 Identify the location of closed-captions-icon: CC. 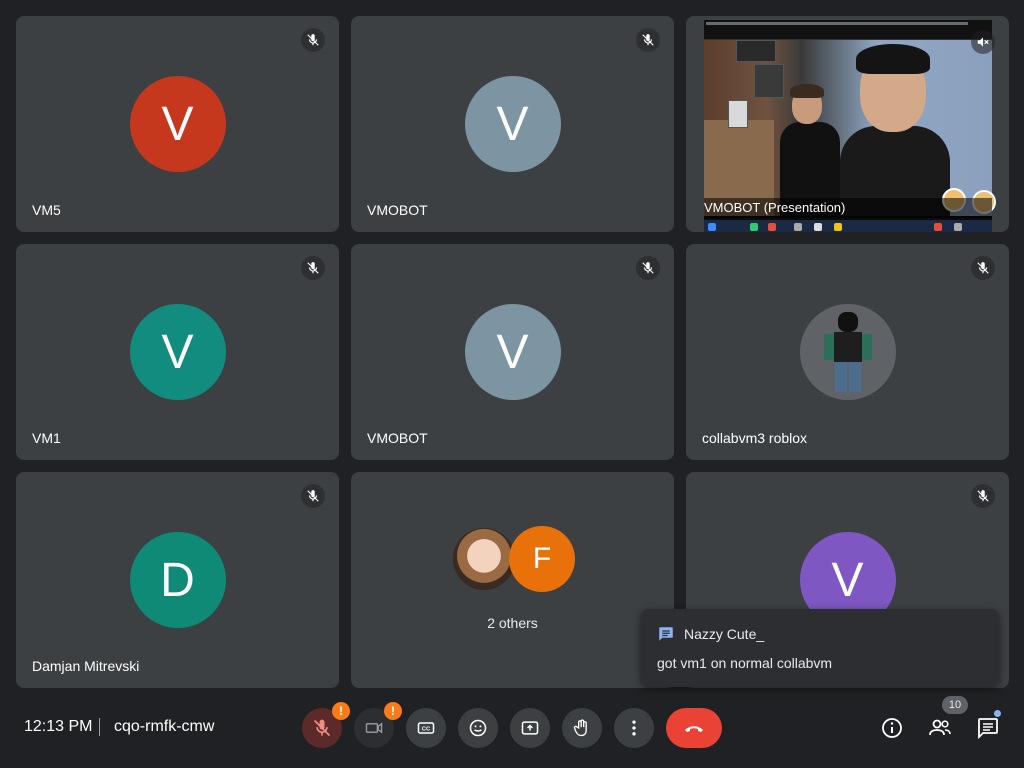
(426, 728).